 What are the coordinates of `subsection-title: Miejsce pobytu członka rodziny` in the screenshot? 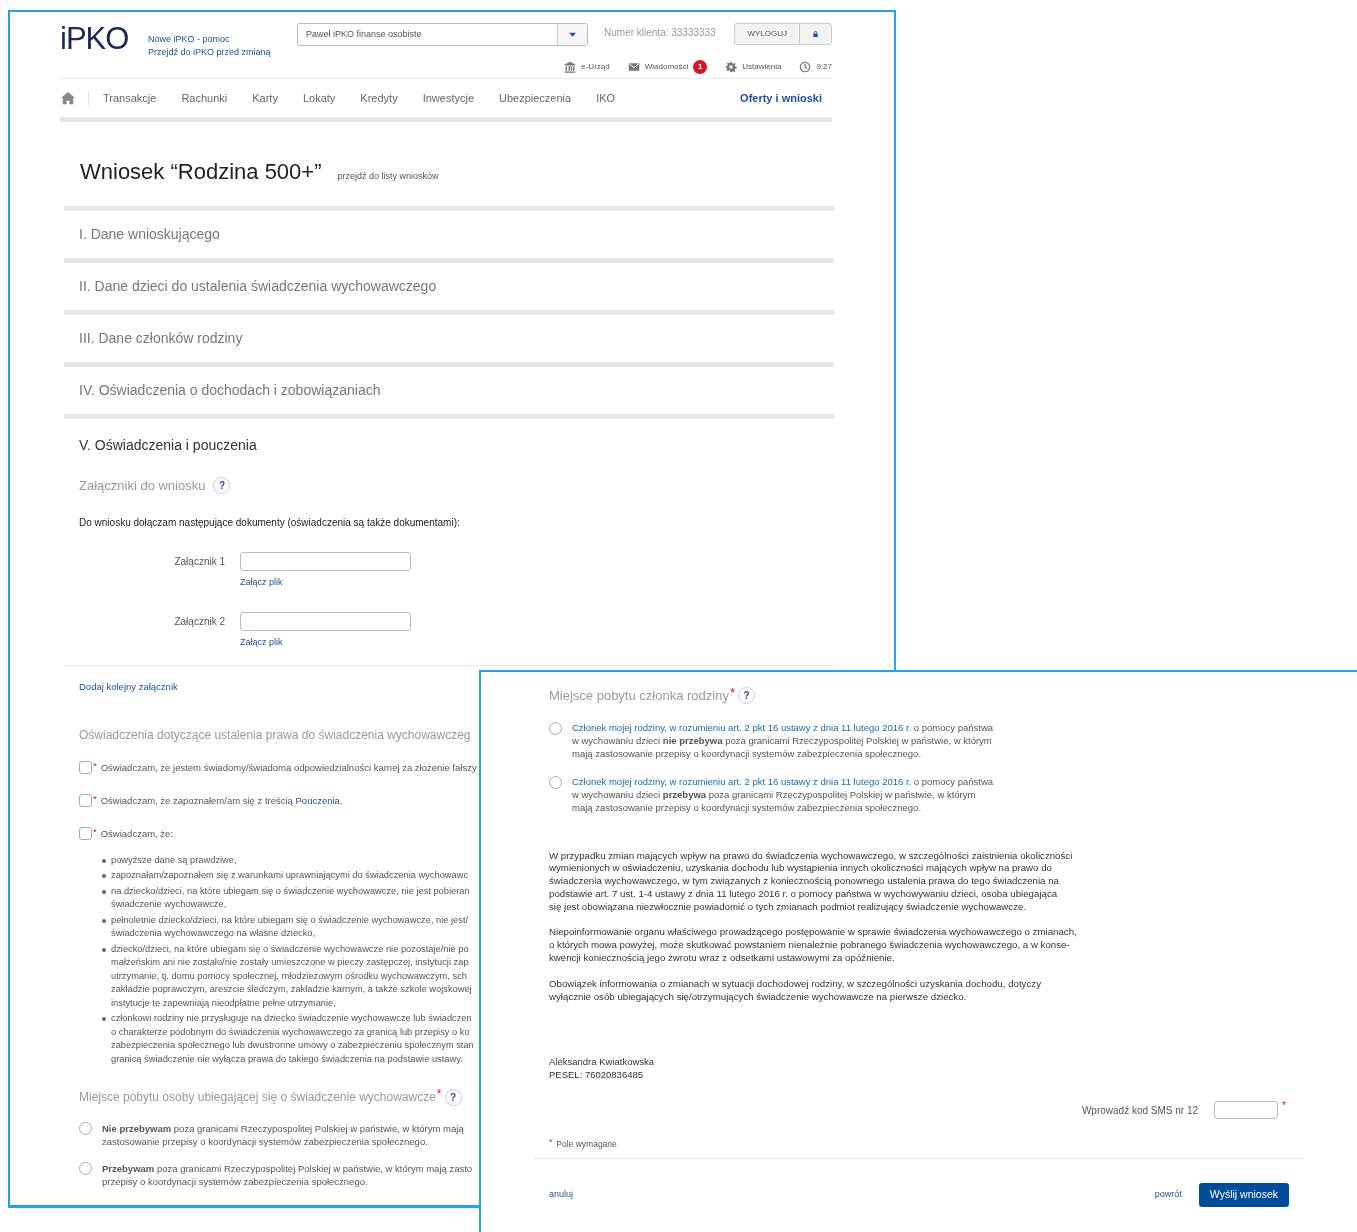 It's located at (639, 696).